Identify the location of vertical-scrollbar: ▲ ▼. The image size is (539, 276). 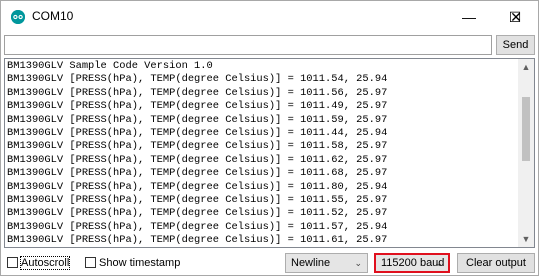
(526, 153).